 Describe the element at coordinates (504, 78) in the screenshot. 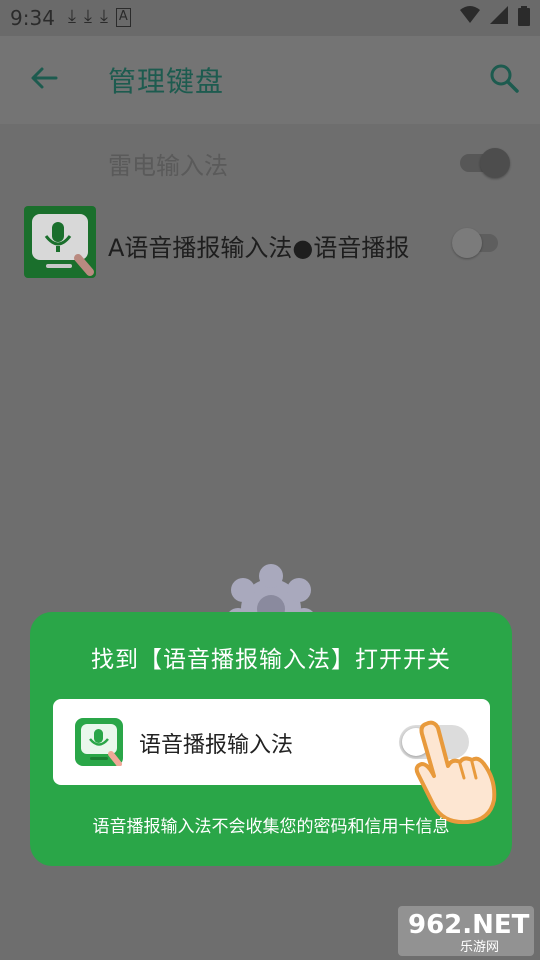

I see `search-icon` at that location.